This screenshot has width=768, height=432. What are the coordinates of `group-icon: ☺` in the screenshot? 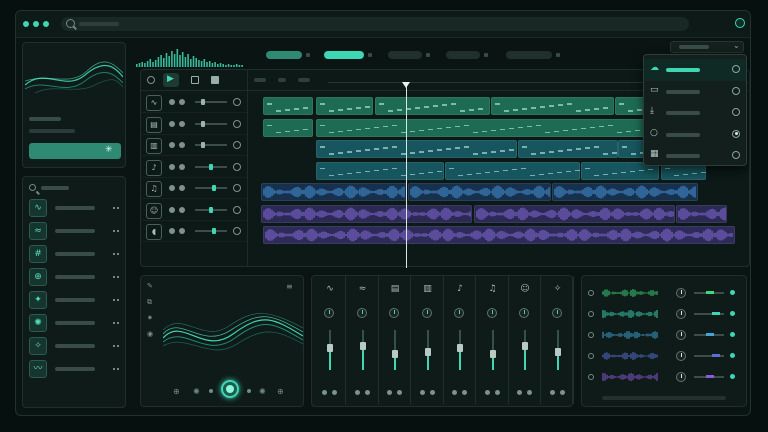 It's located at (154, 210).